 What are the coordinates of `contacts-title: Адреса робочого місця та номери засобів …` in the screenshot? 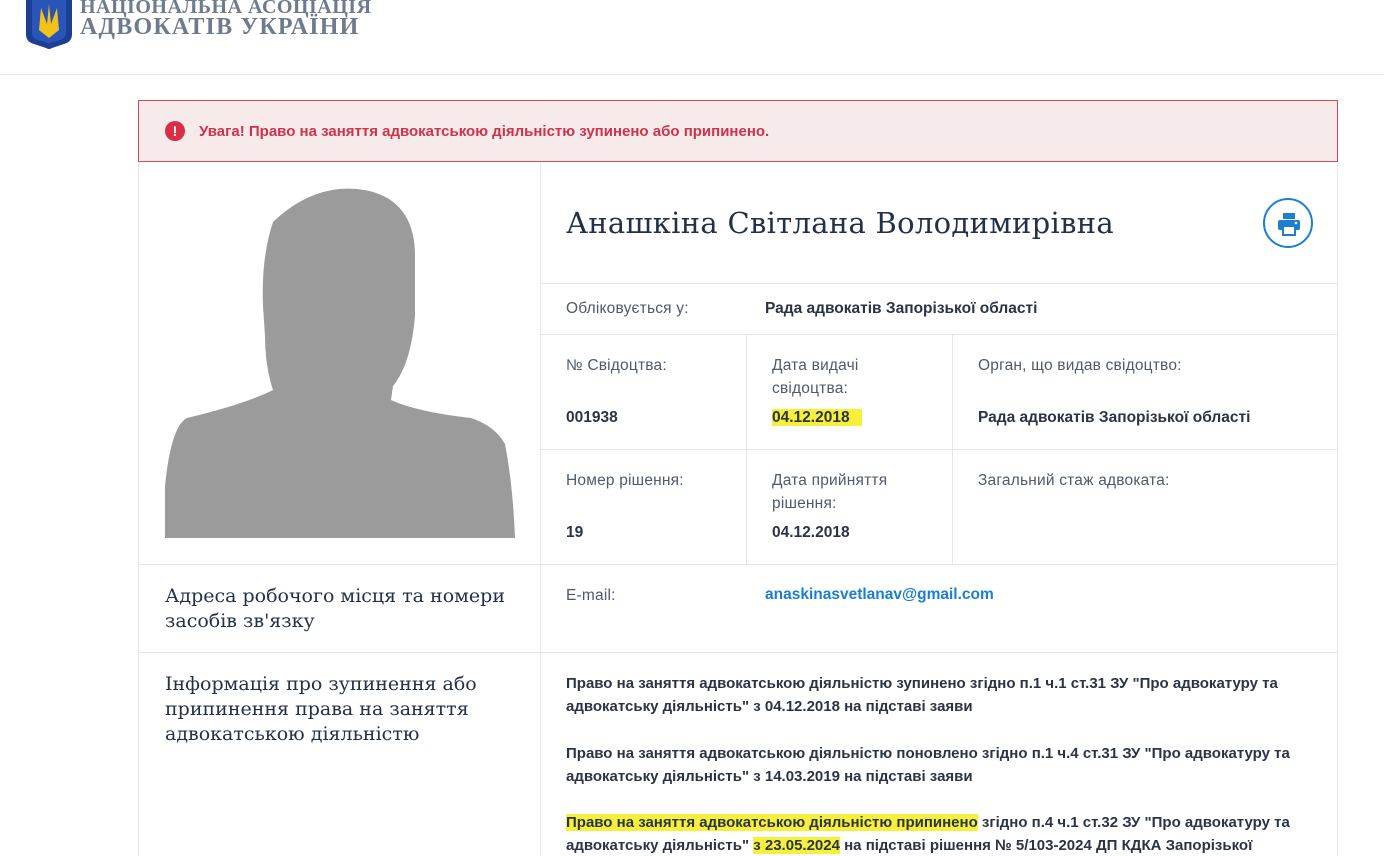 It's located at (335, 608).